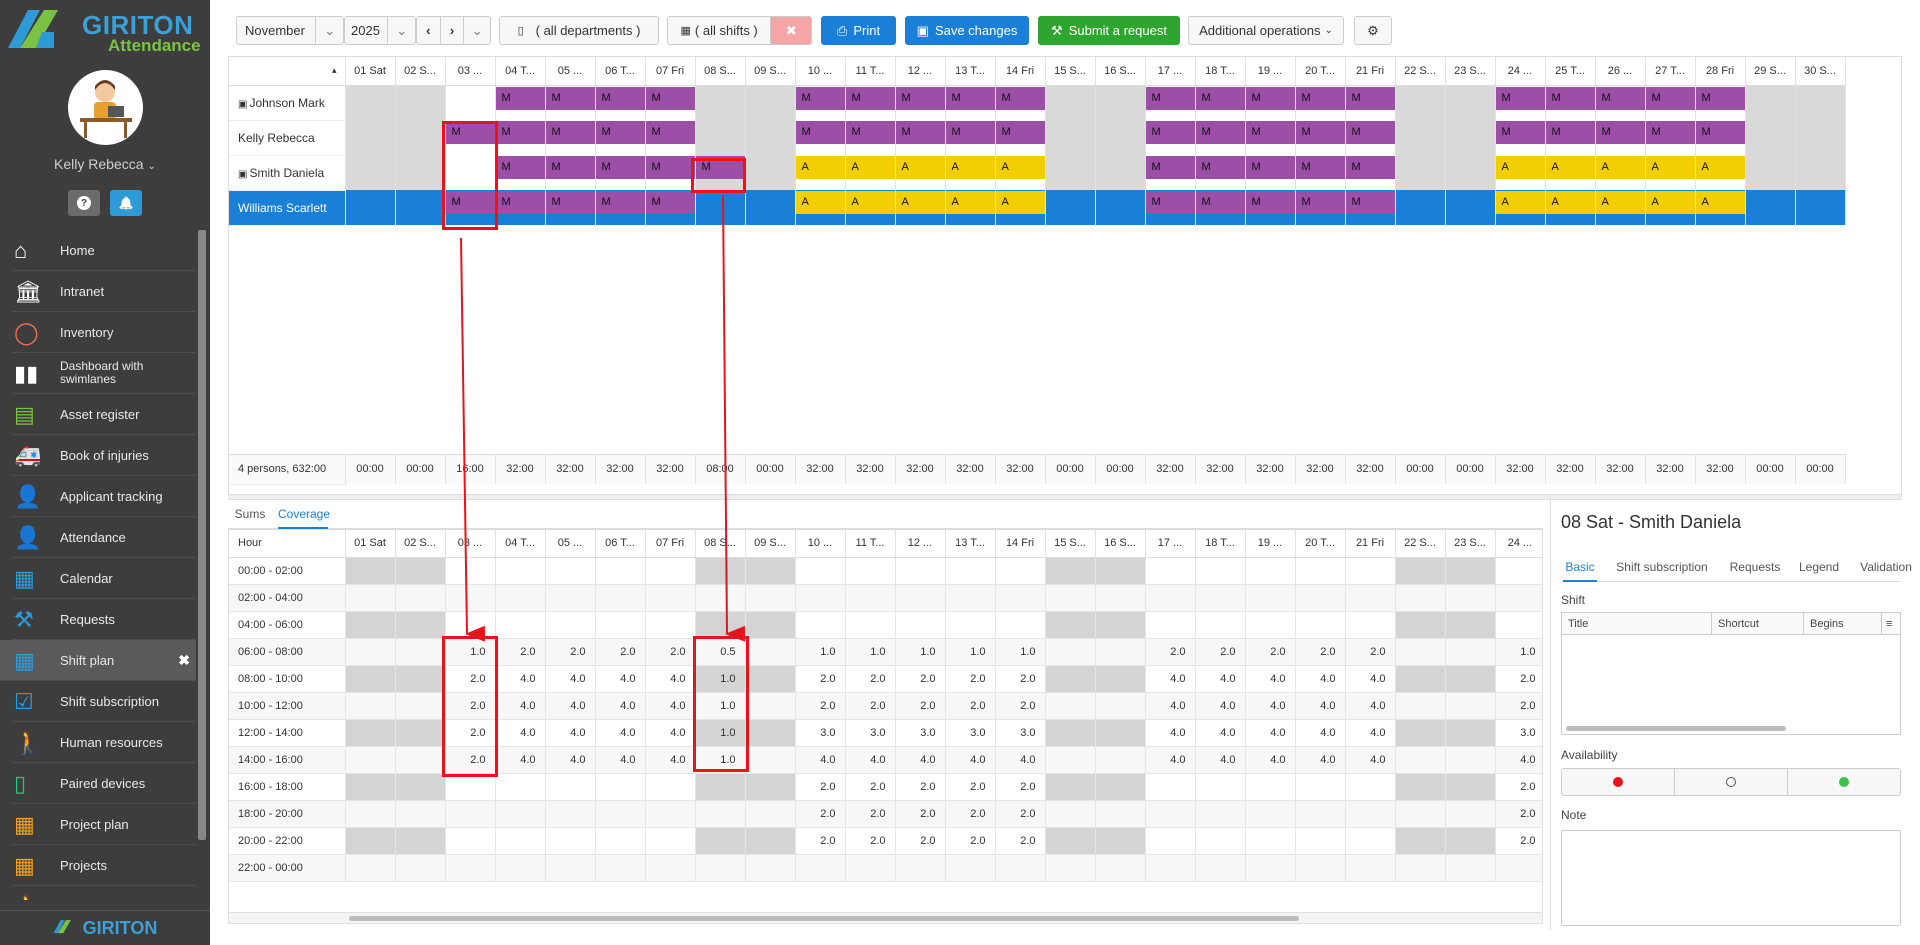  What do you see at coordinates (429, 30) in the screenshot?
I see `prev-period-button: ‹` at bounding box center [429, 30].